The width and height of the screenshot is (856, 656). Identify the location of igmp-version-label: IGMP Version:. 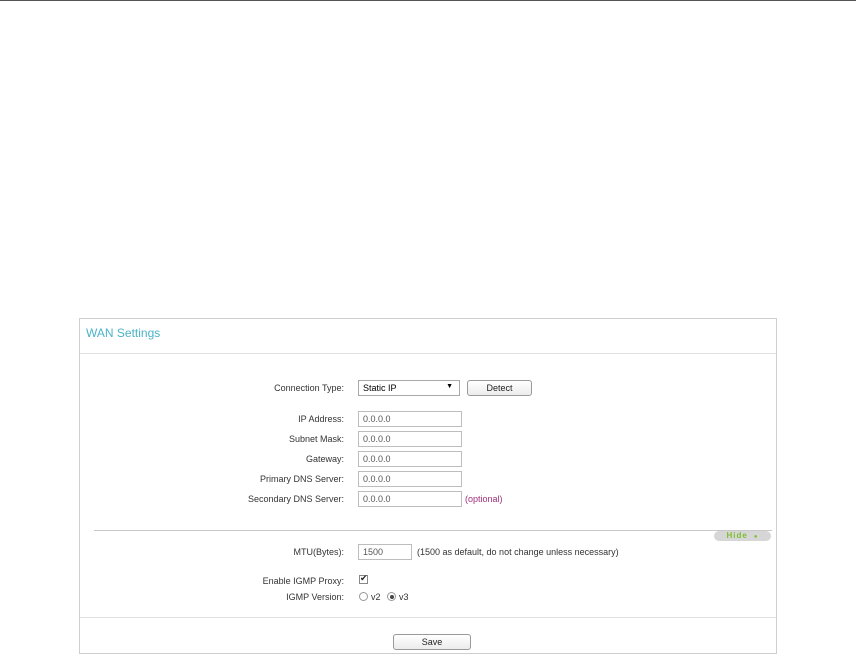
(315, 597).